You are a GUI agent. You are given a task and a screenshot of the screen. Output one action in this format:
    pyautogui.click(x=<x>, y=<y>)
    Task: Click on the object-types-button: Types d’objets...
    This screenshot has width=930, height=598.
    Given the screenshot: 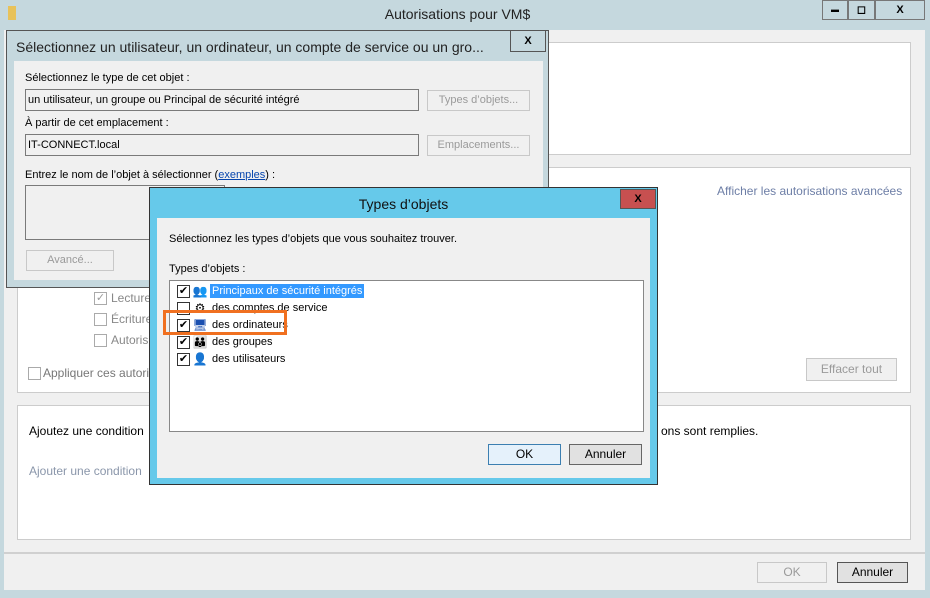 What is the action you would take?
    pyautogui.click(x=478, y=100)
    